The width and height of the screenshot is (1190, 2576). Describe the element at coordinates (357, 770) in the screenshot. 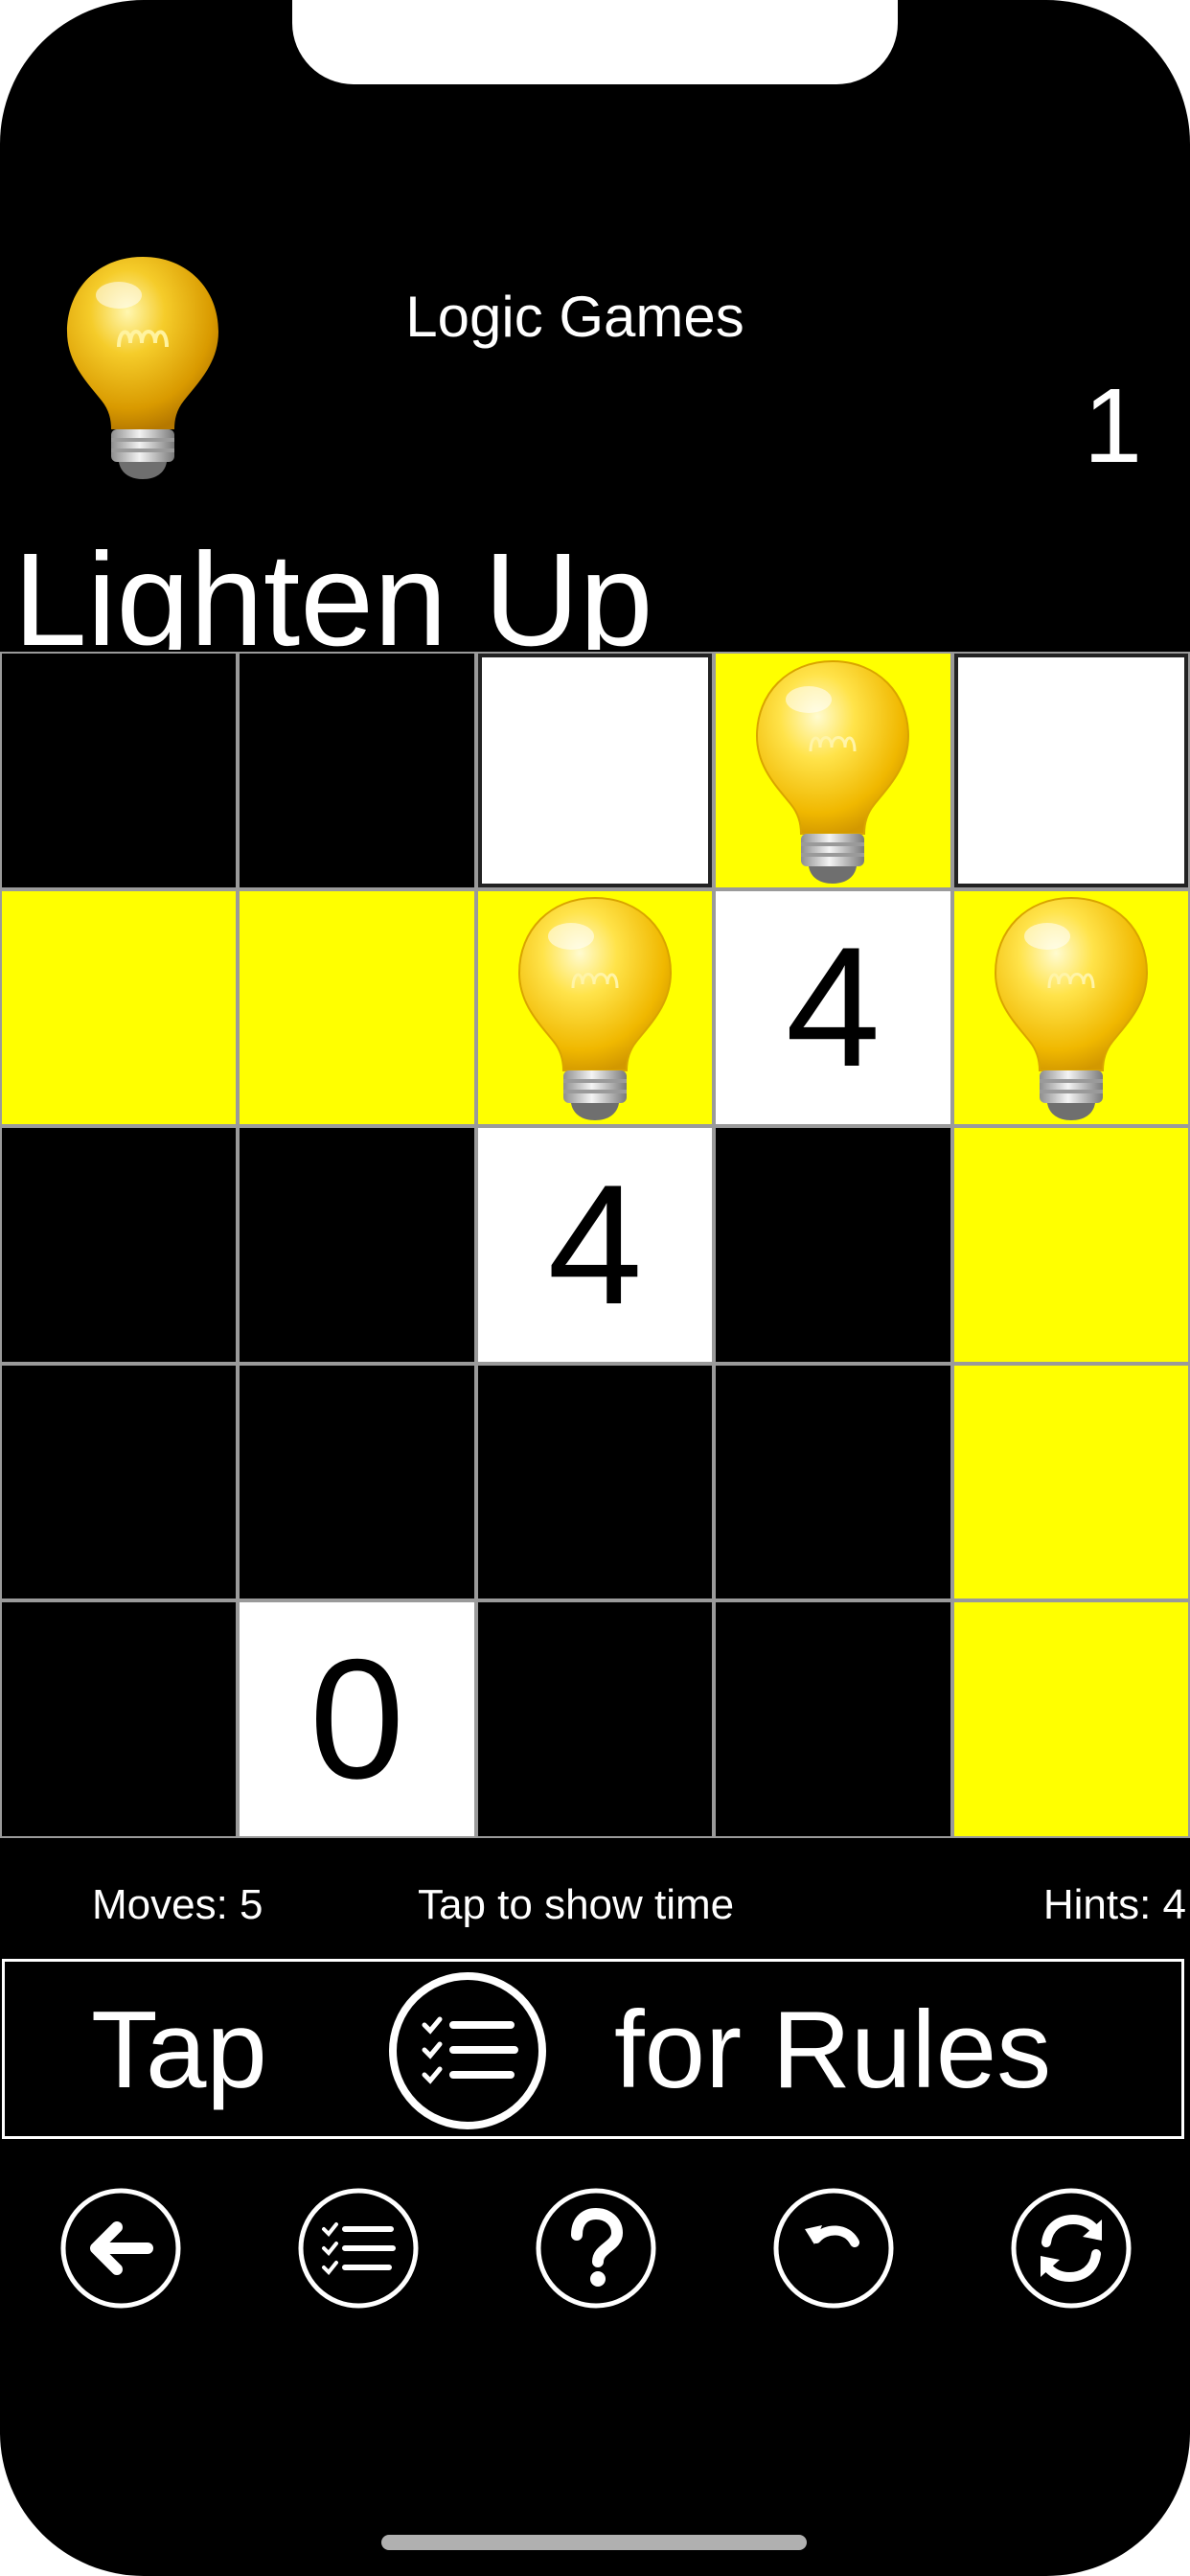

I see `board-cell-r1-c2` at that location.